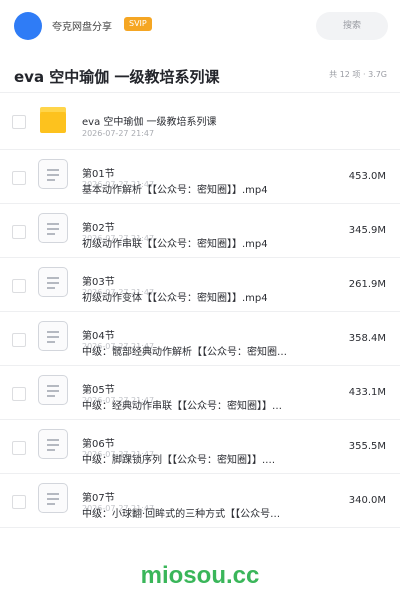 This screenshot has height=600, width=400. What do you see at coordinates (175, 190) in the screenshot?
I see `file-name: 基本动作解析【【公众号：密知圈】】.mp4` at bounding box center [175, 190].